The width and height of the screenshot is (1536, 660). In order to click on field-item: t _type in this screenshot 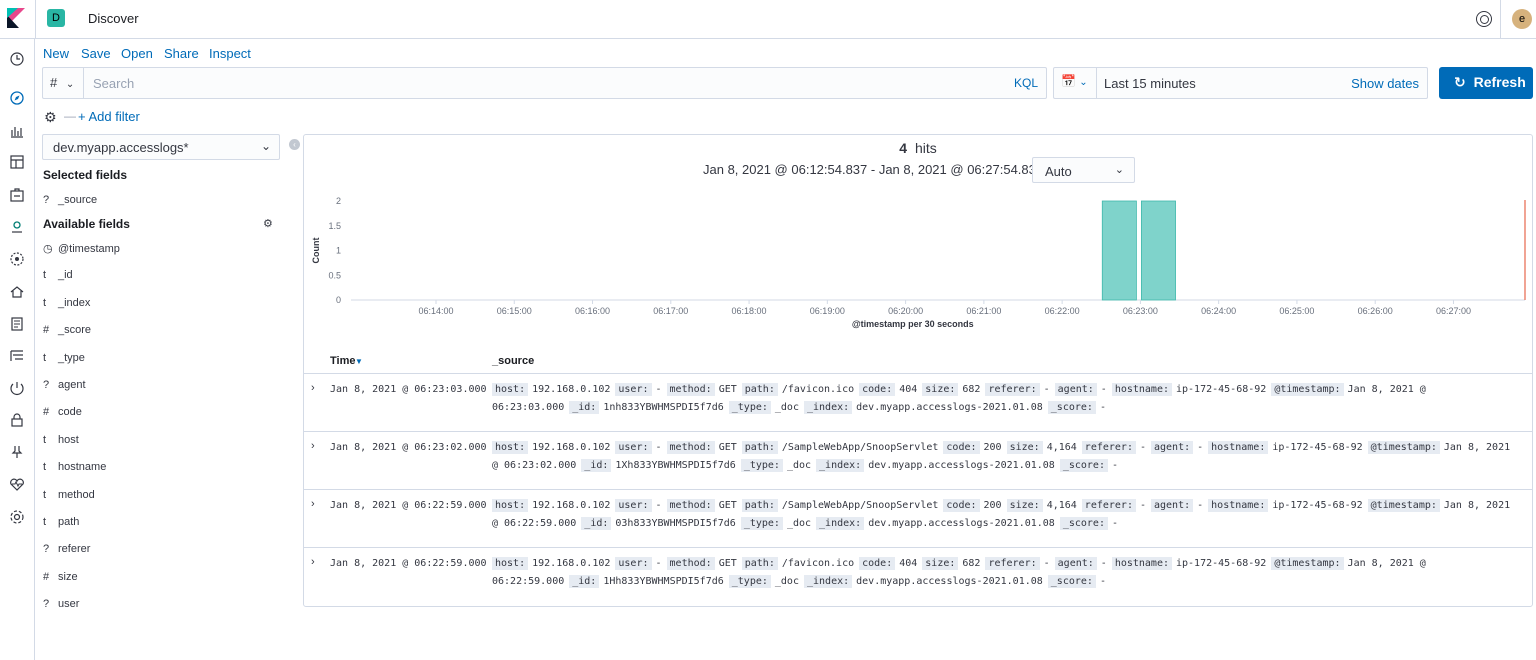, I will do `click(64, 360)`.